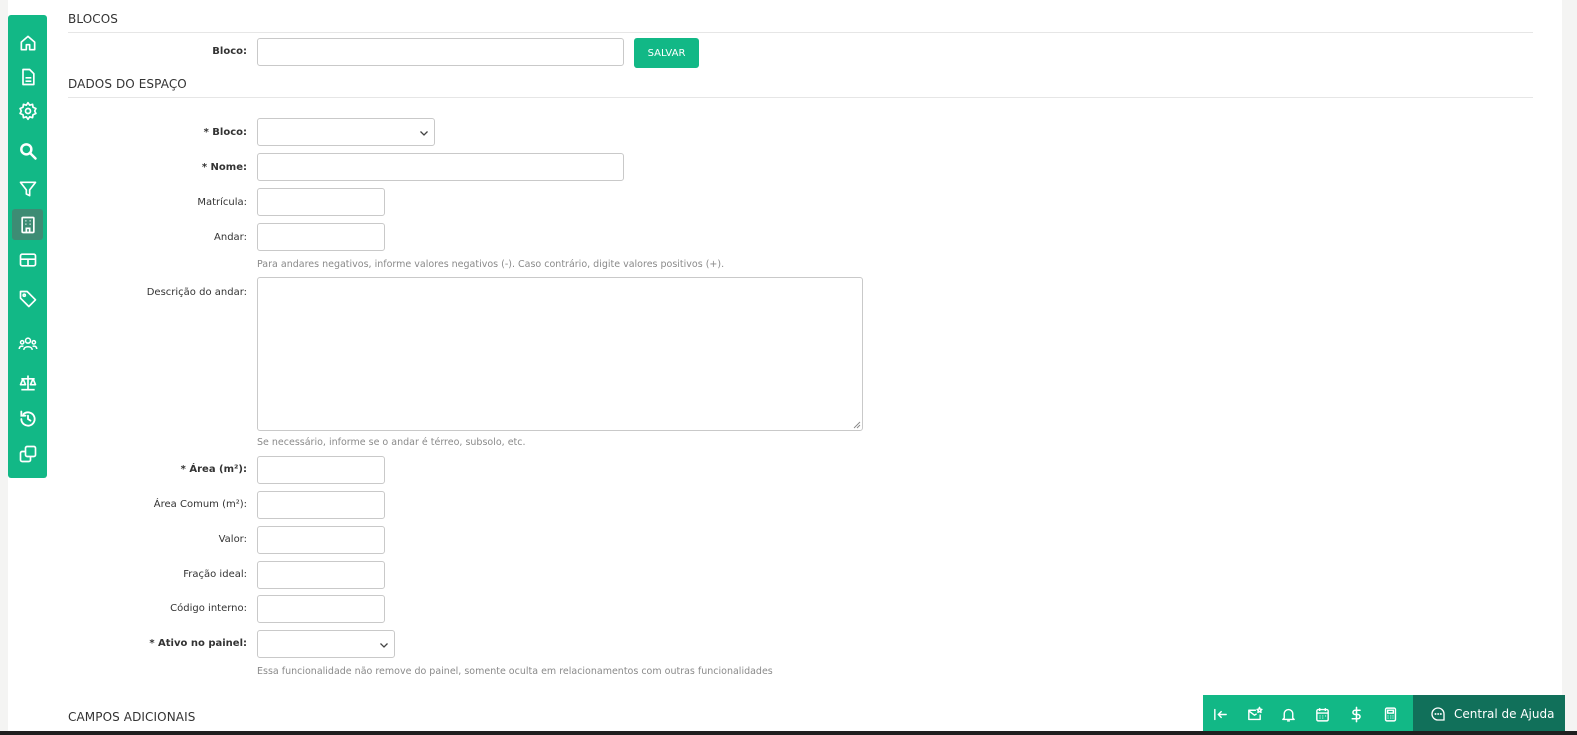  I want to click on bell-icon, so click(1288, 715).